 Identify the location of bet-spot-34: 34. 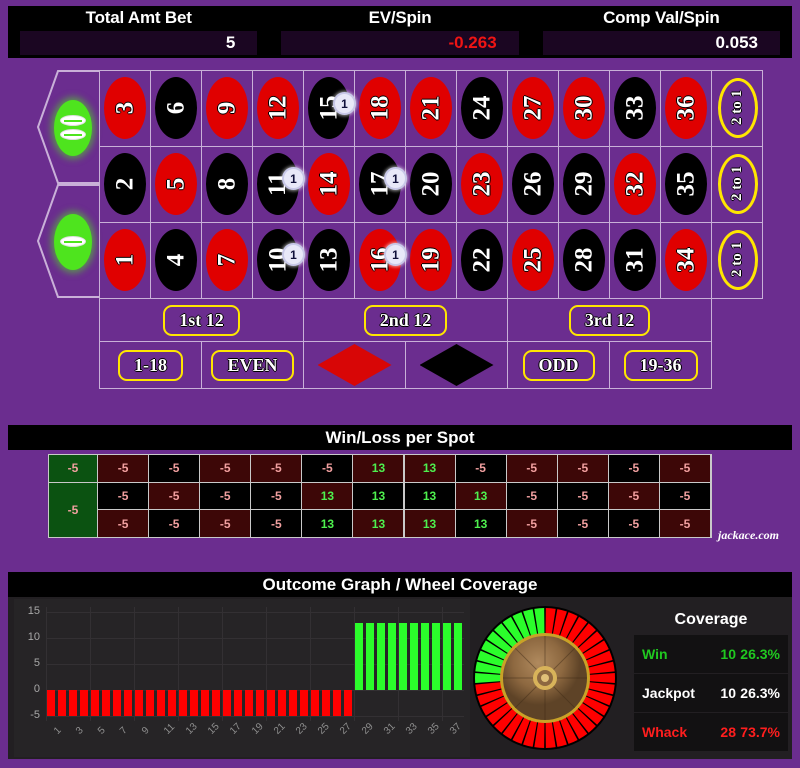
(686, 259).